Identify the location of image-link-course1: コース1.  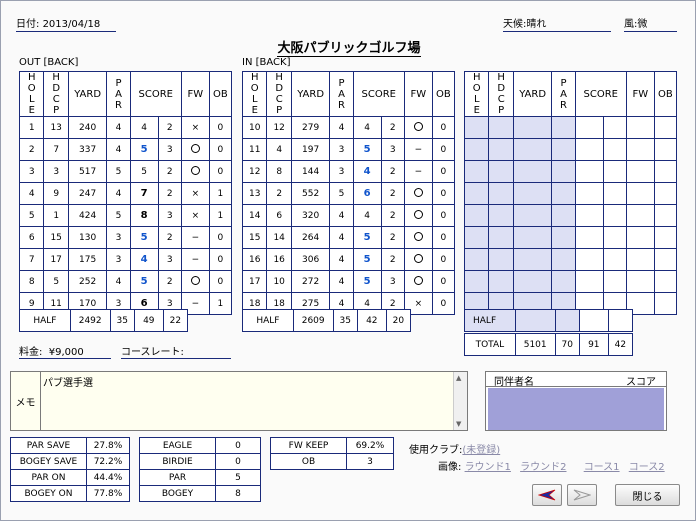
(602, 467).